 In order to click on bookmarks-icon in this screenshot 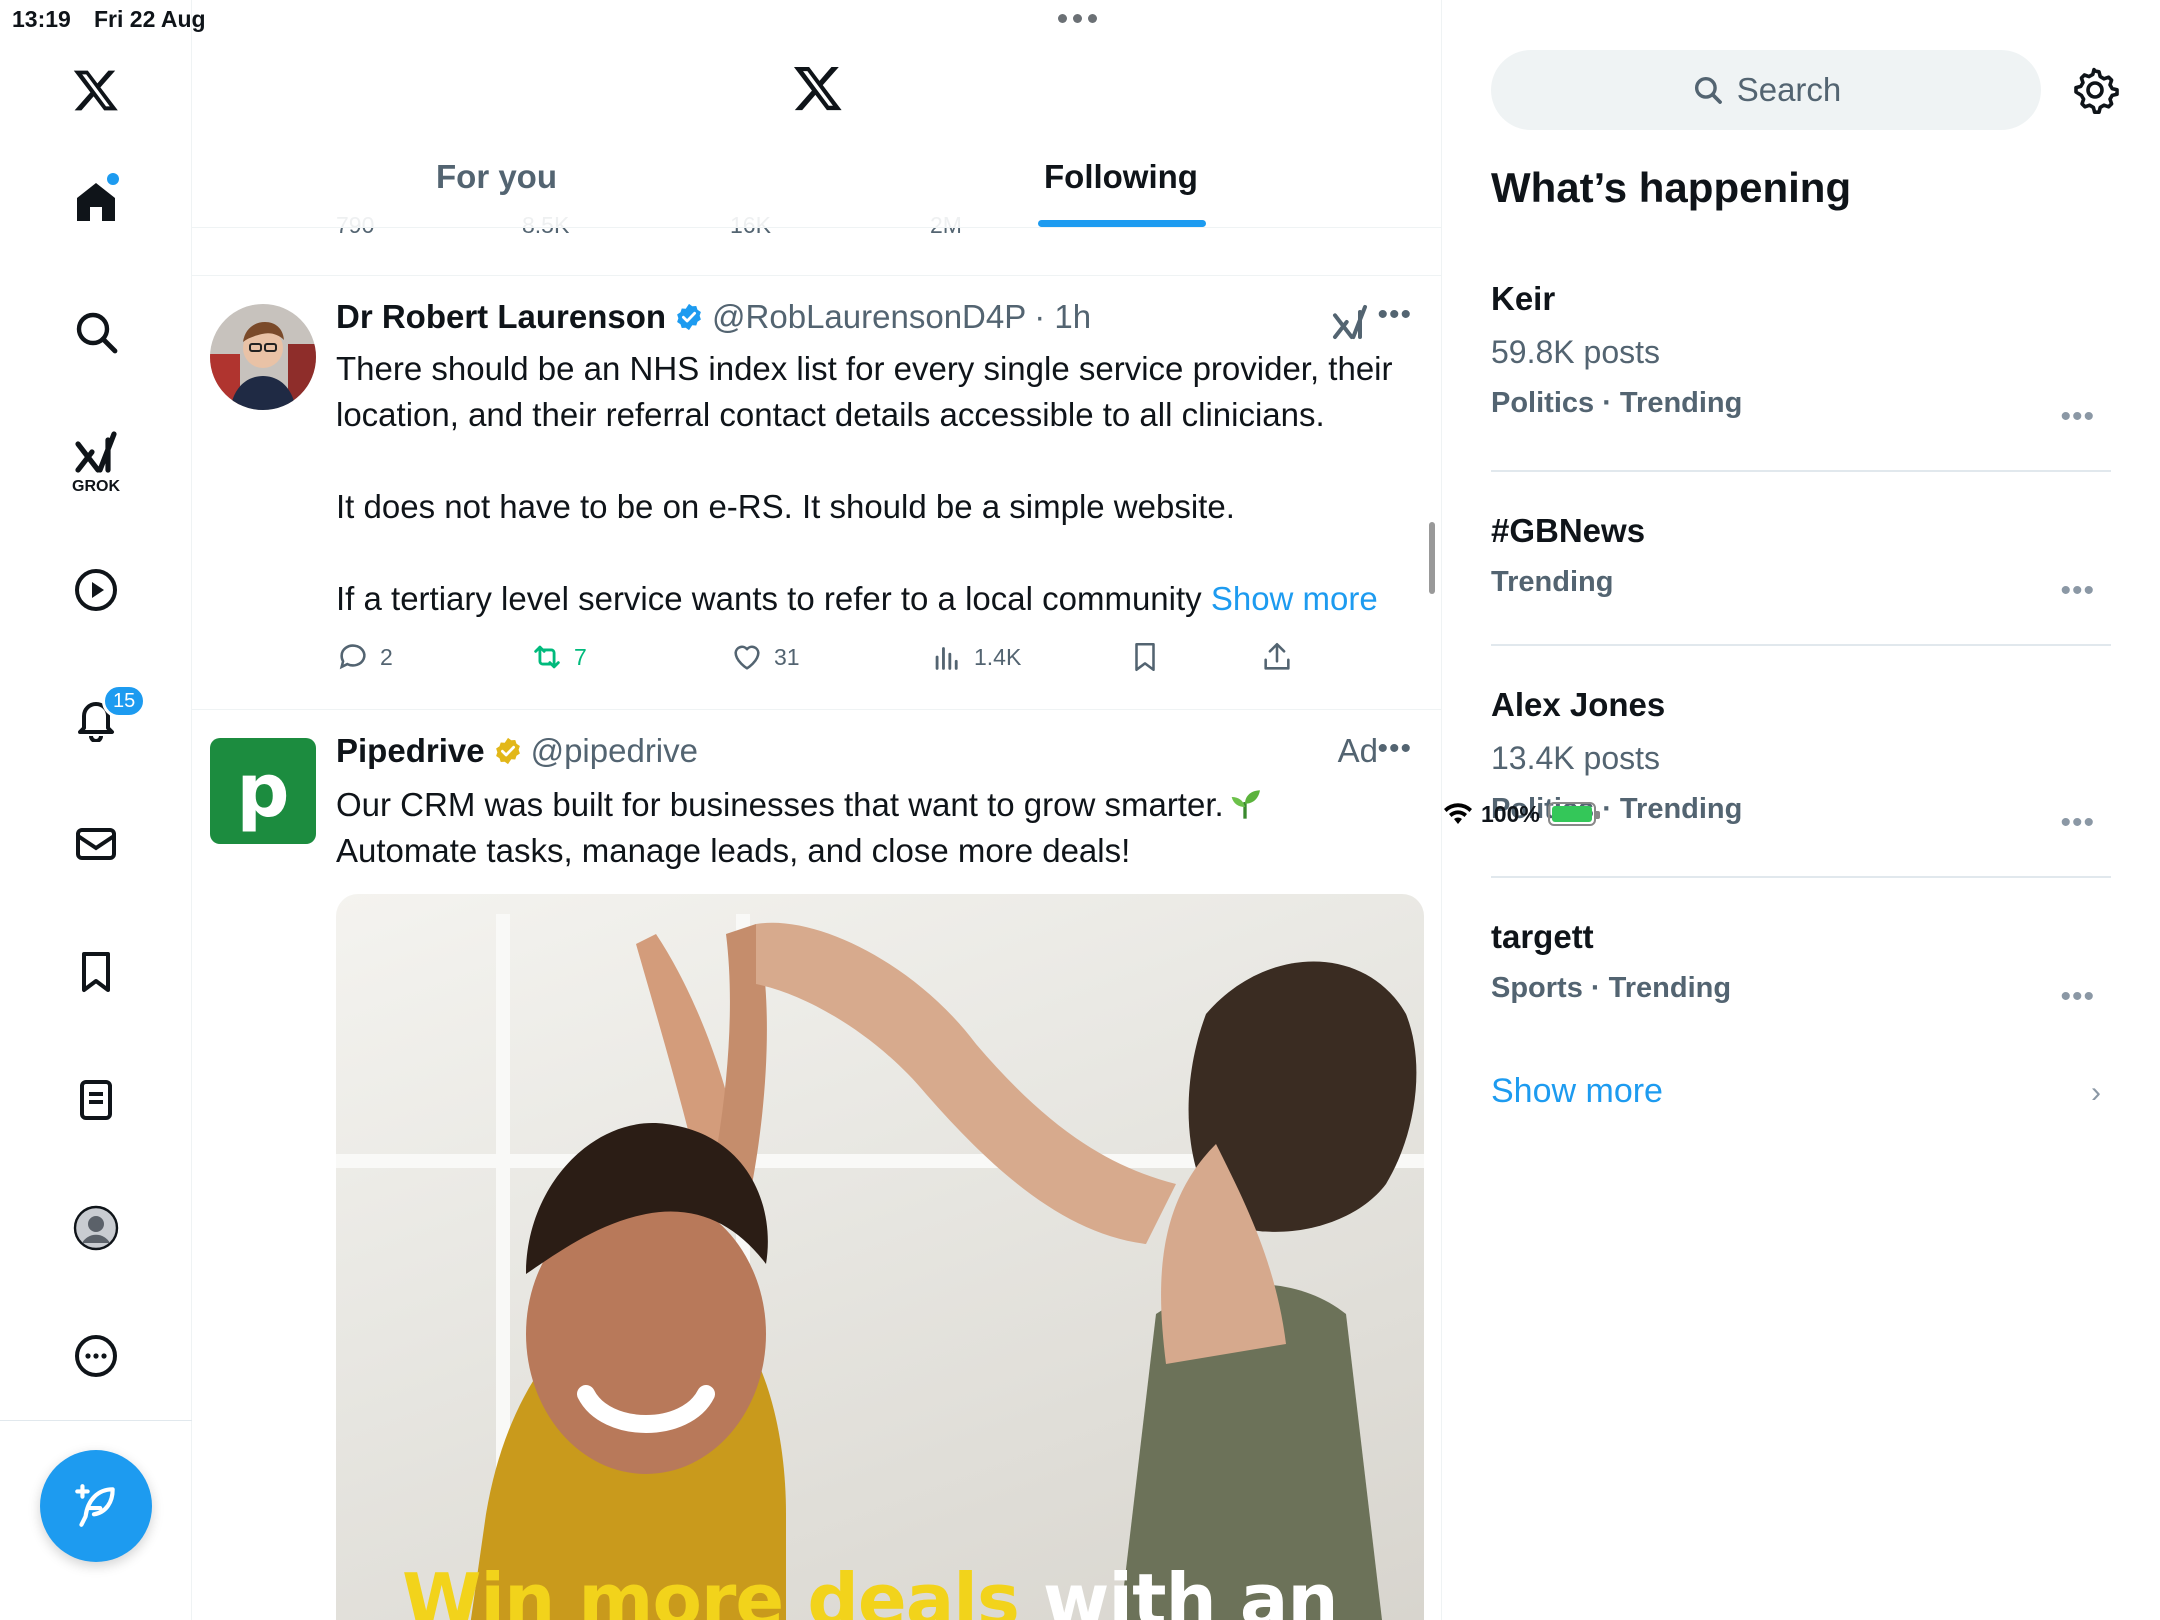, I will do `click(96, 972)`.